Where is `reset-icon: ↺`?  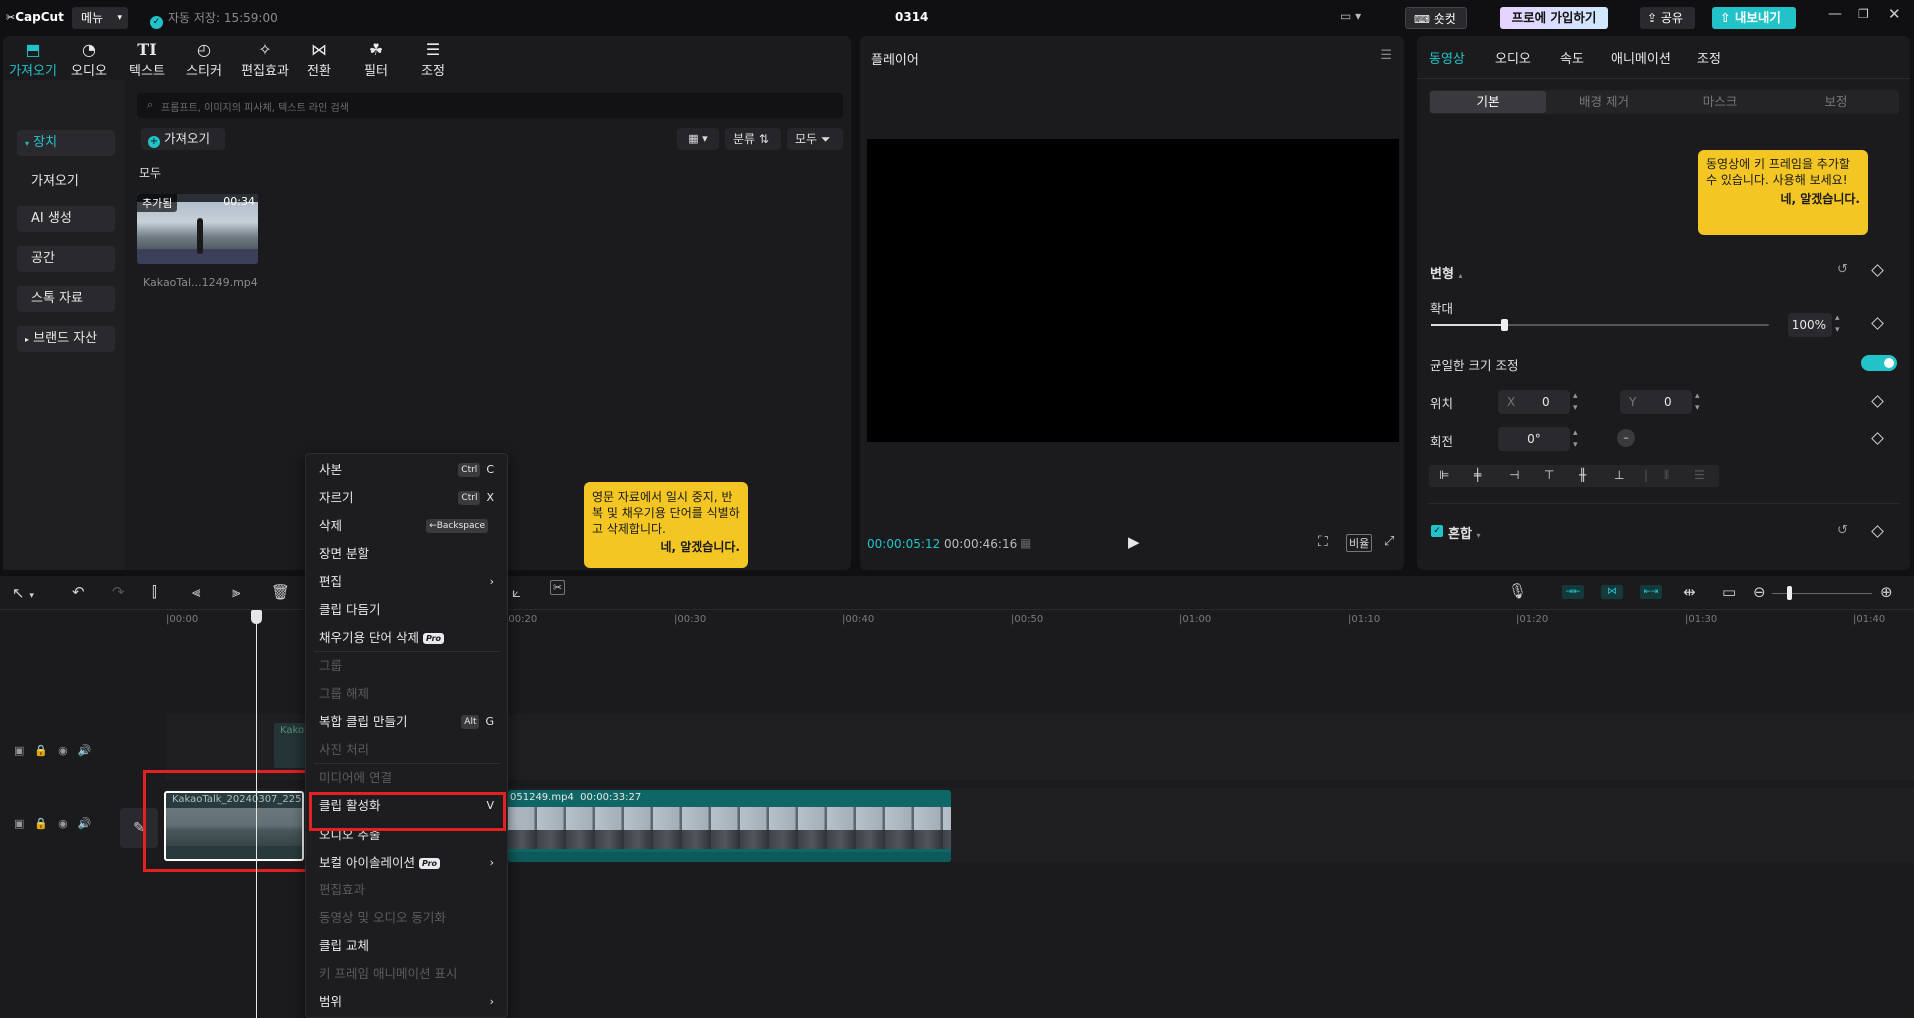 reset-icon: ↺ is located at coordinates (1842, 269).